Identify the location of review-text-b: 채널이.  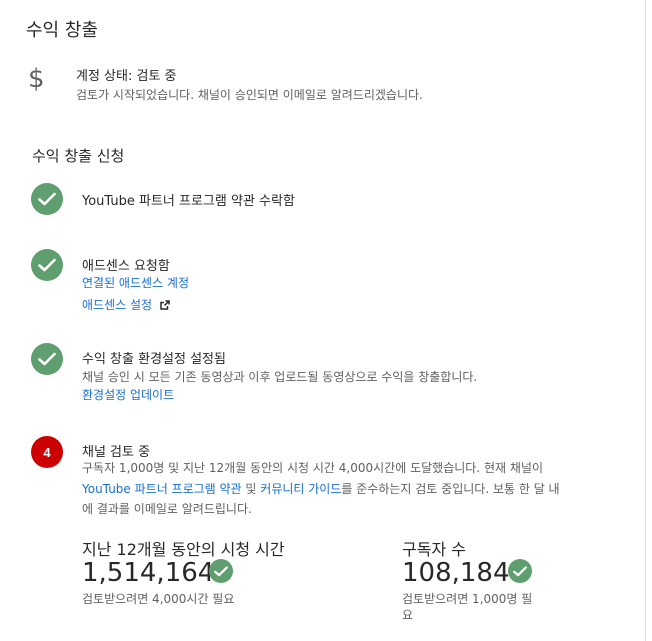
(526, 468).